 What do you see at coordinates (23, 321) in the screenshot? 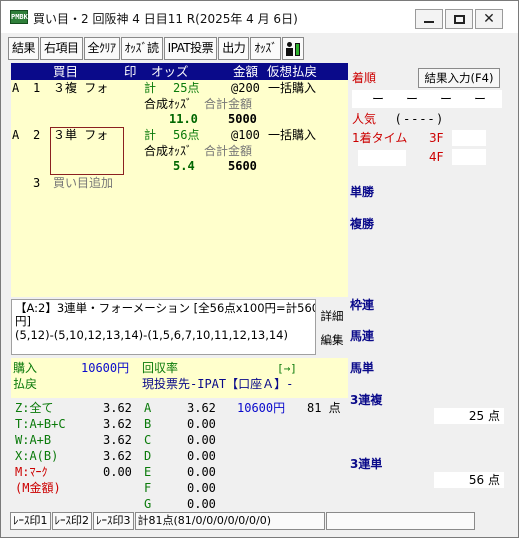
I see `description-line-2: 円]` at bounding box center [23, 321].